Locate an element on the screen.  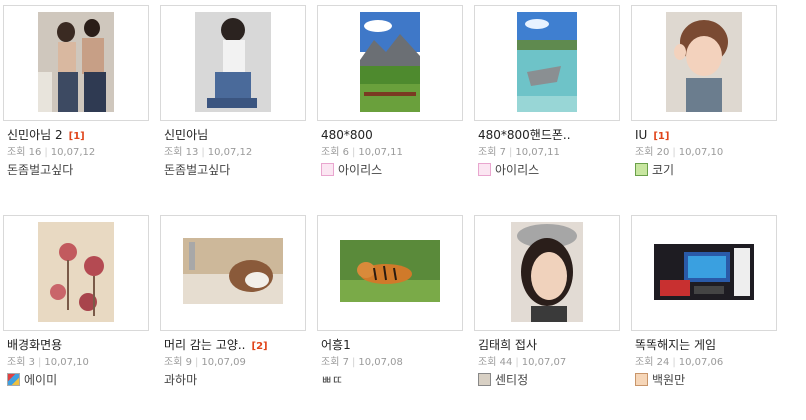
author-link: 백원만 is located at coordinates (660, 380).